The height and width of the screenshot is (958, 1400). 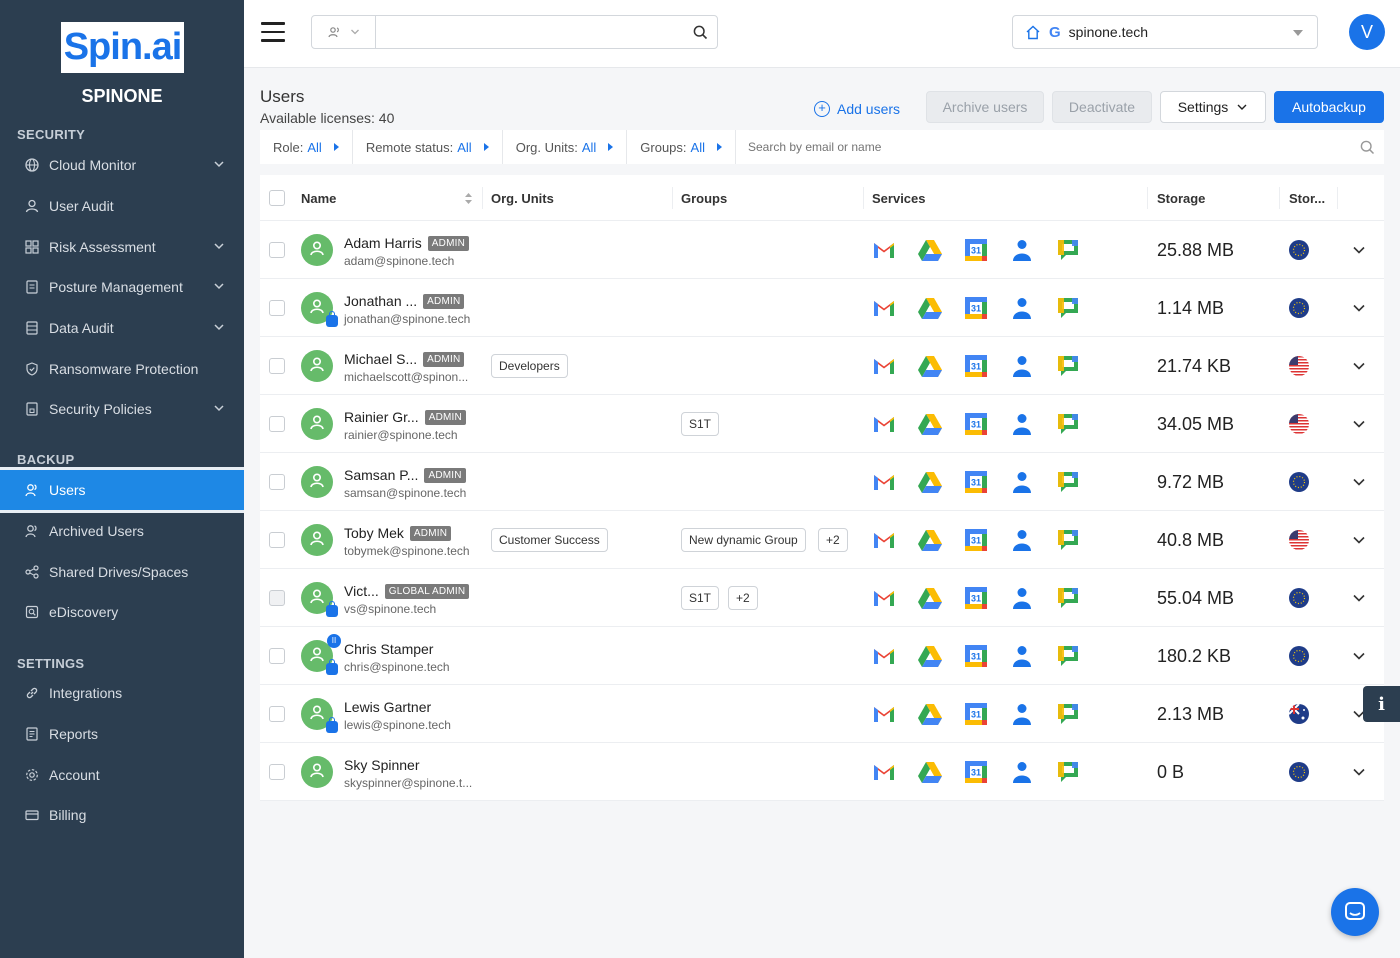 I want to click on sidebar-item-reports: Reports, so click(x=122, y=734).